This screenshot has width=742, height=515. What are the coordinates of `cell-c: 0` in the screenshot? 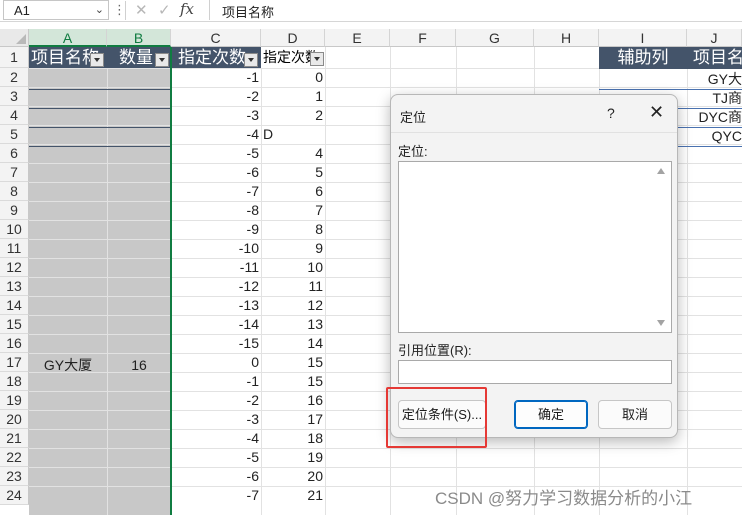 It's located at (215, 362).